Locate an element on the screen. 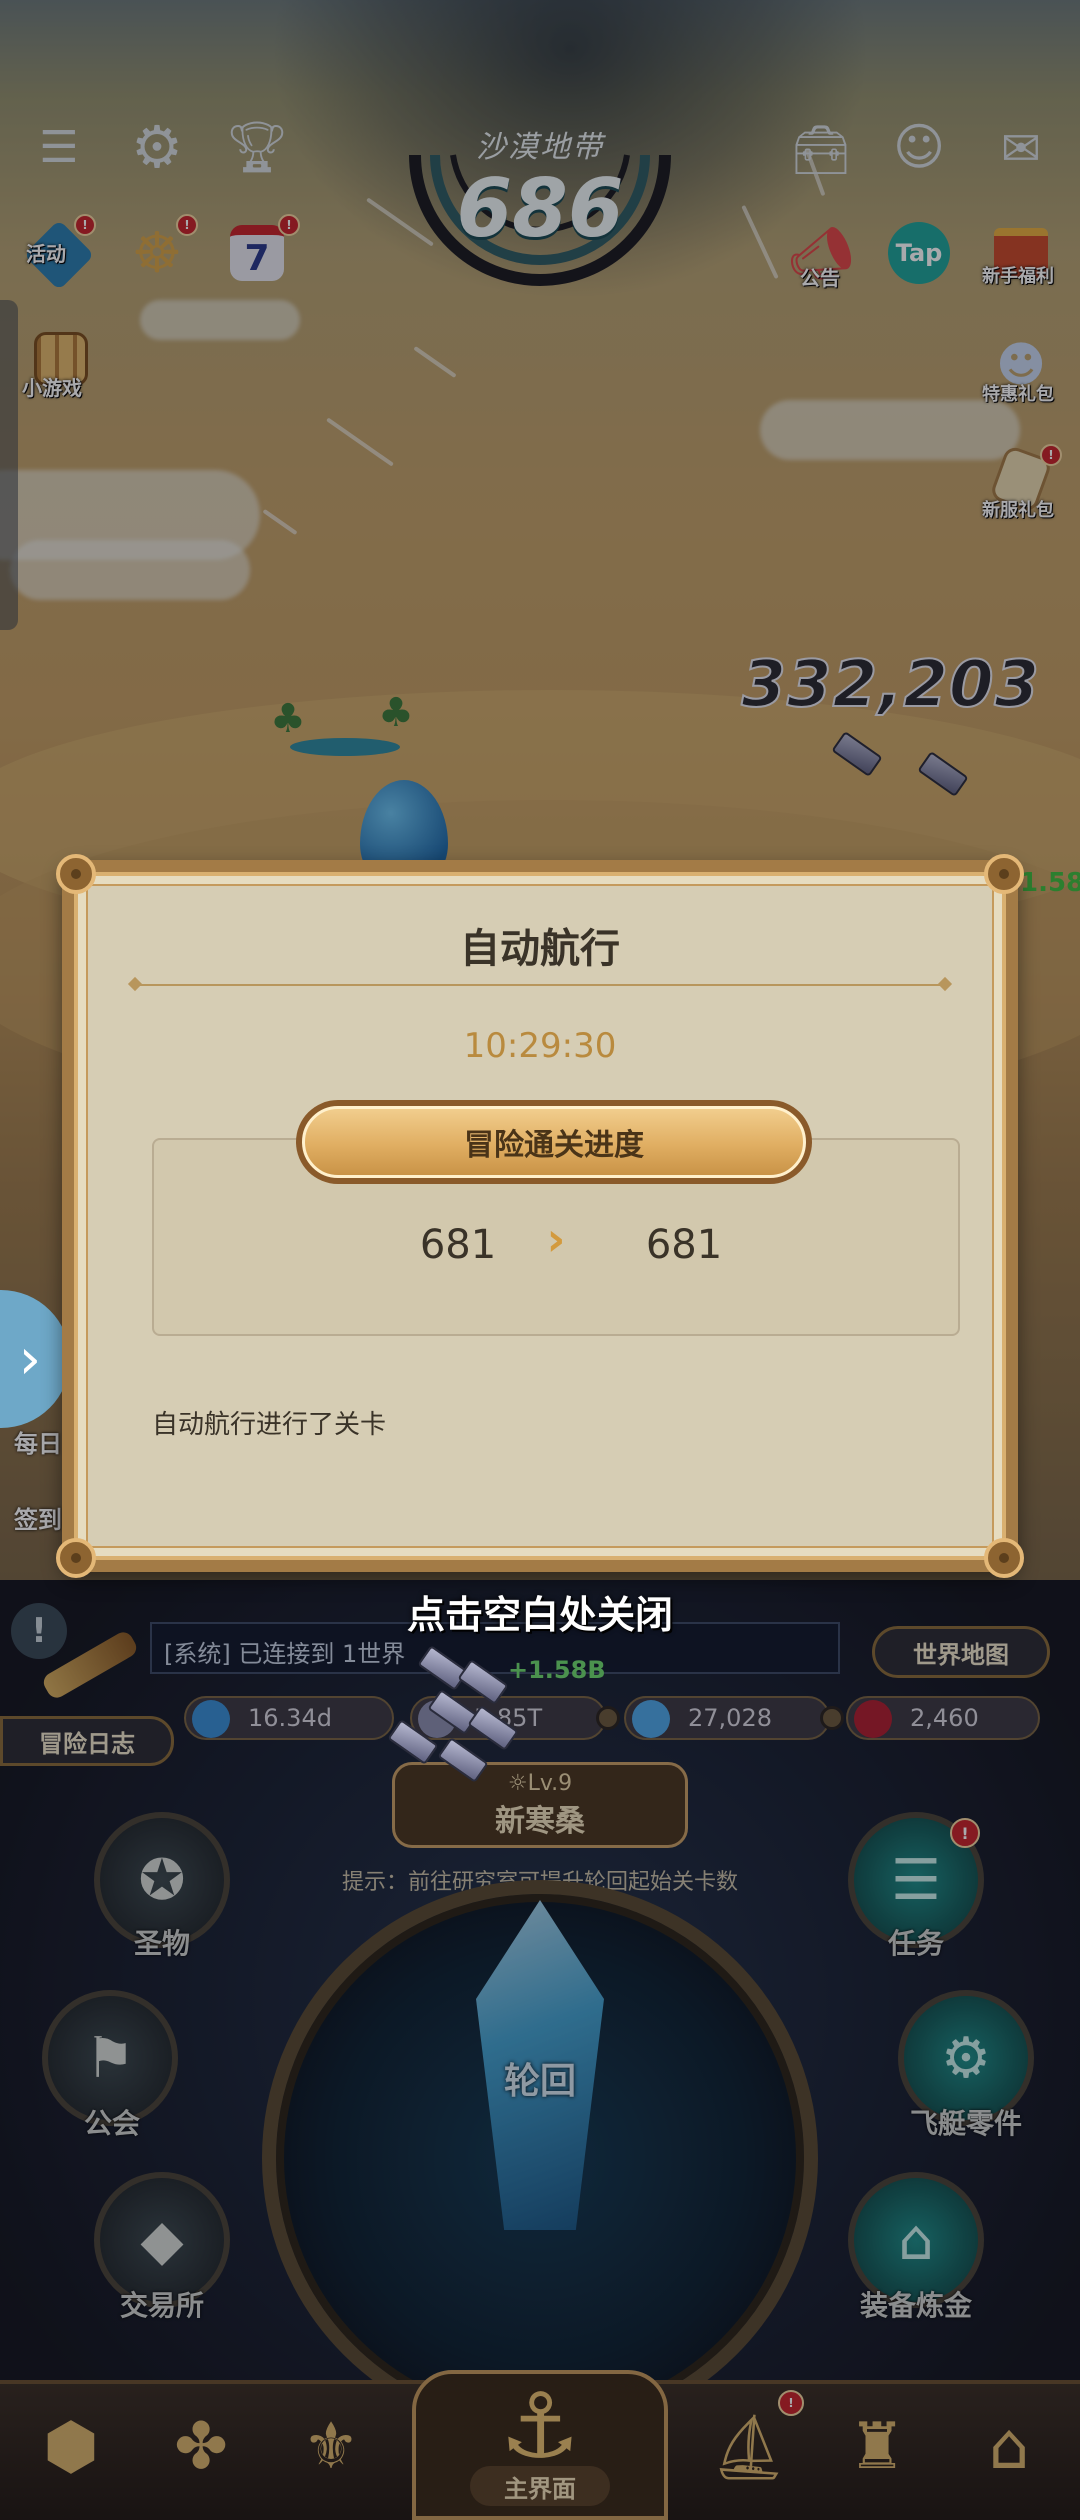 This screenshot has width=1080, height=2520. gear-icon: ⚙ is located at coordinates (157, 147).